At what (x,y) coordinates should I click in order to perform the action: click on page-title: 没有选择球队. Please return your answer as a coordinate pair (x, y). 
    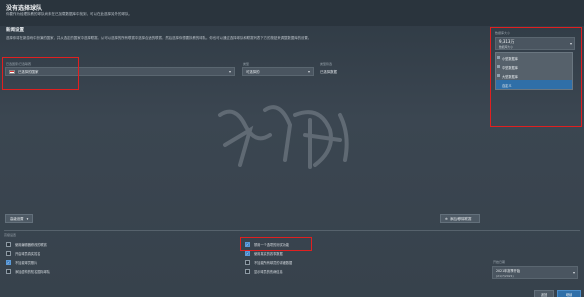
    Looking at the image, I should click on (24, 8).